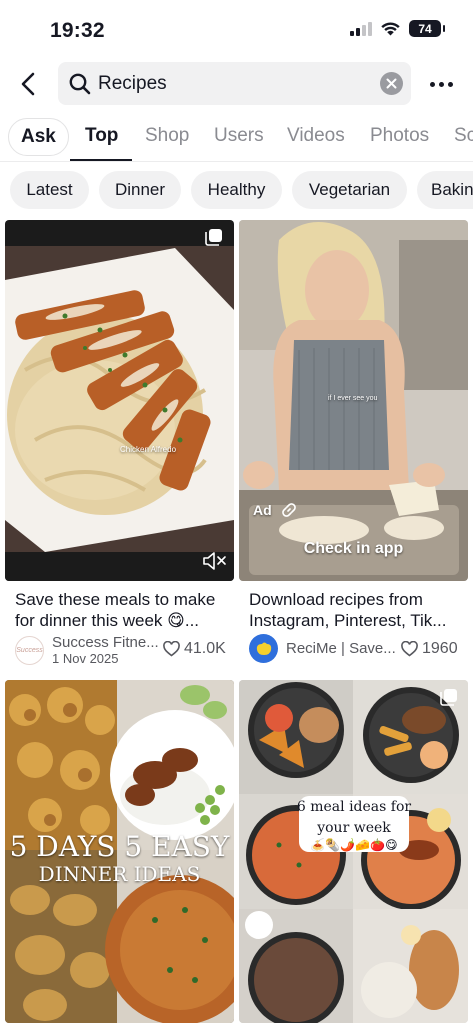  Describe the element at coordinates (119, 846) in the screenshot. I see `video-title-overlay-line1: 5 DAYS 5 EASY` at that location.